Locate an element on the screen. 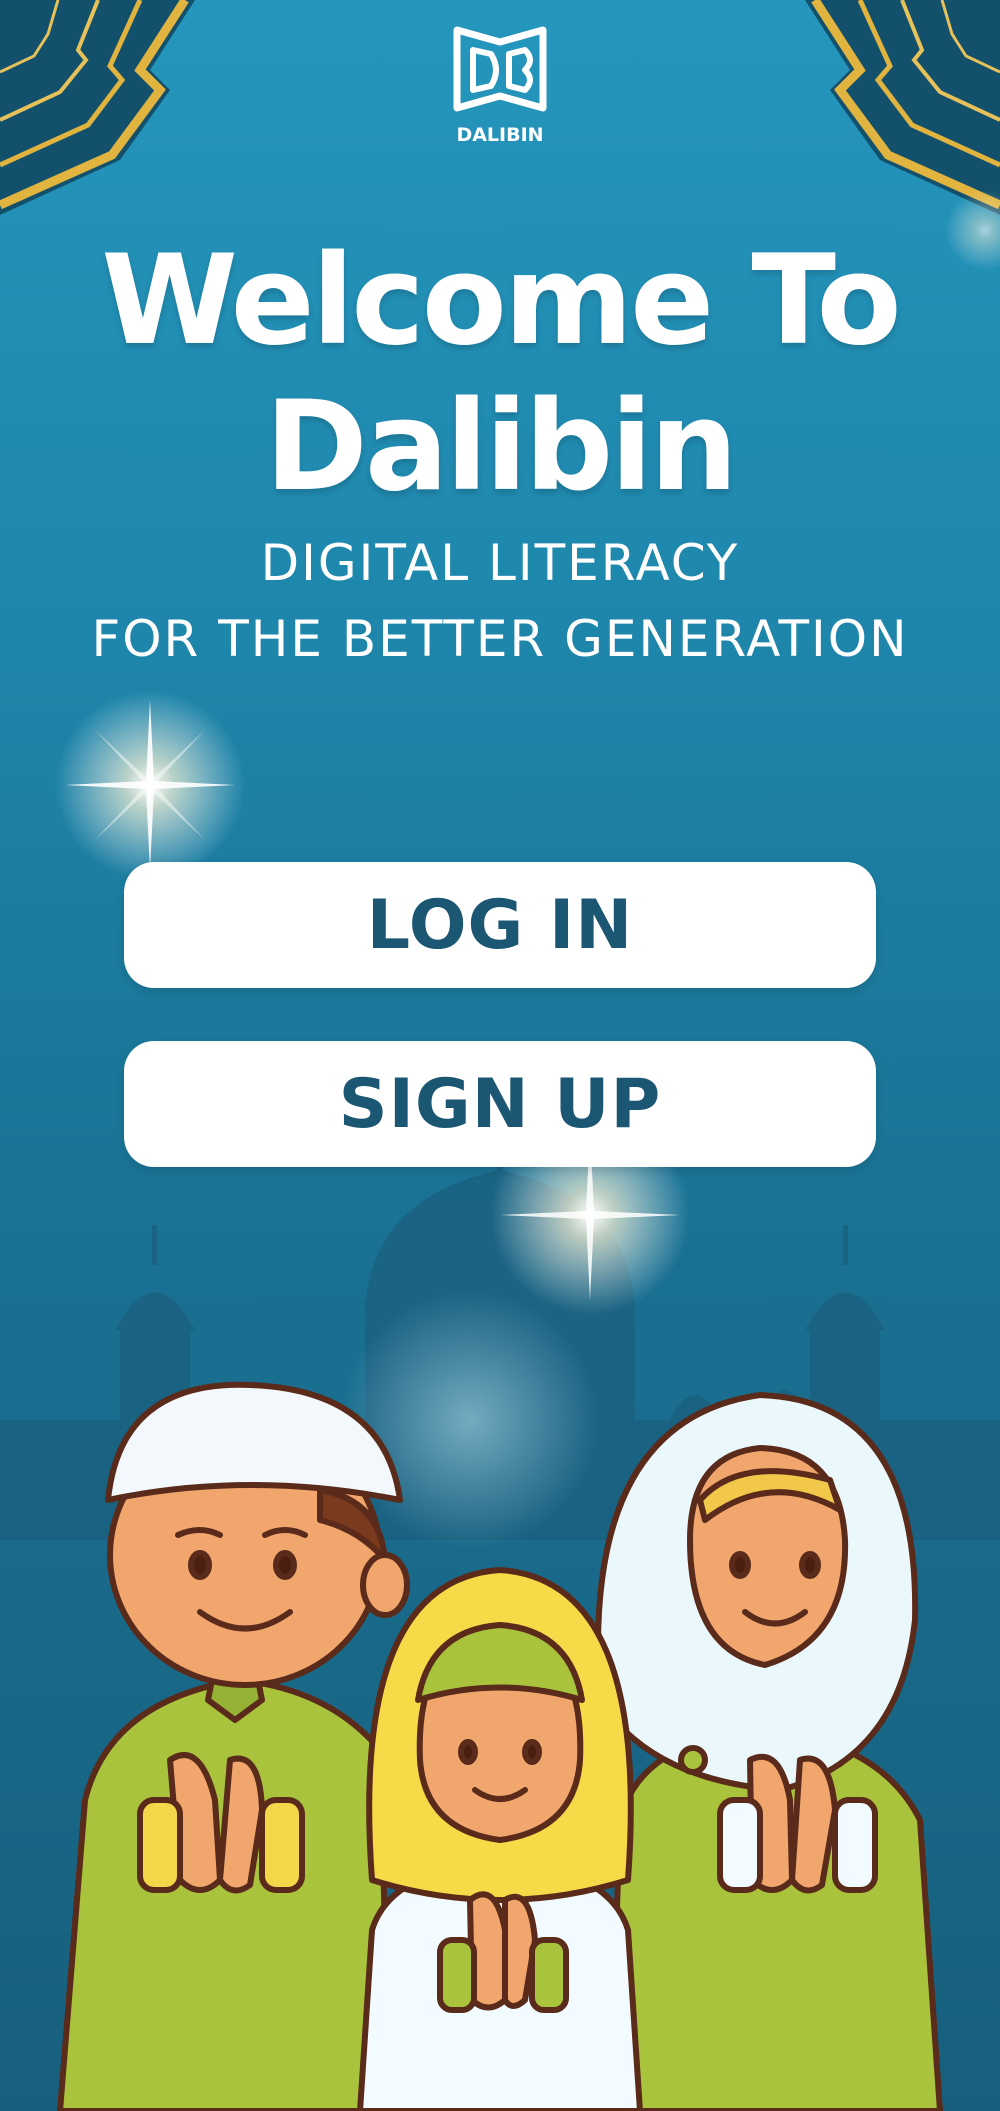 The width and height of the screenshot is (1000, 2111). login-button: LOG IN is located at coordinates (500, 925).